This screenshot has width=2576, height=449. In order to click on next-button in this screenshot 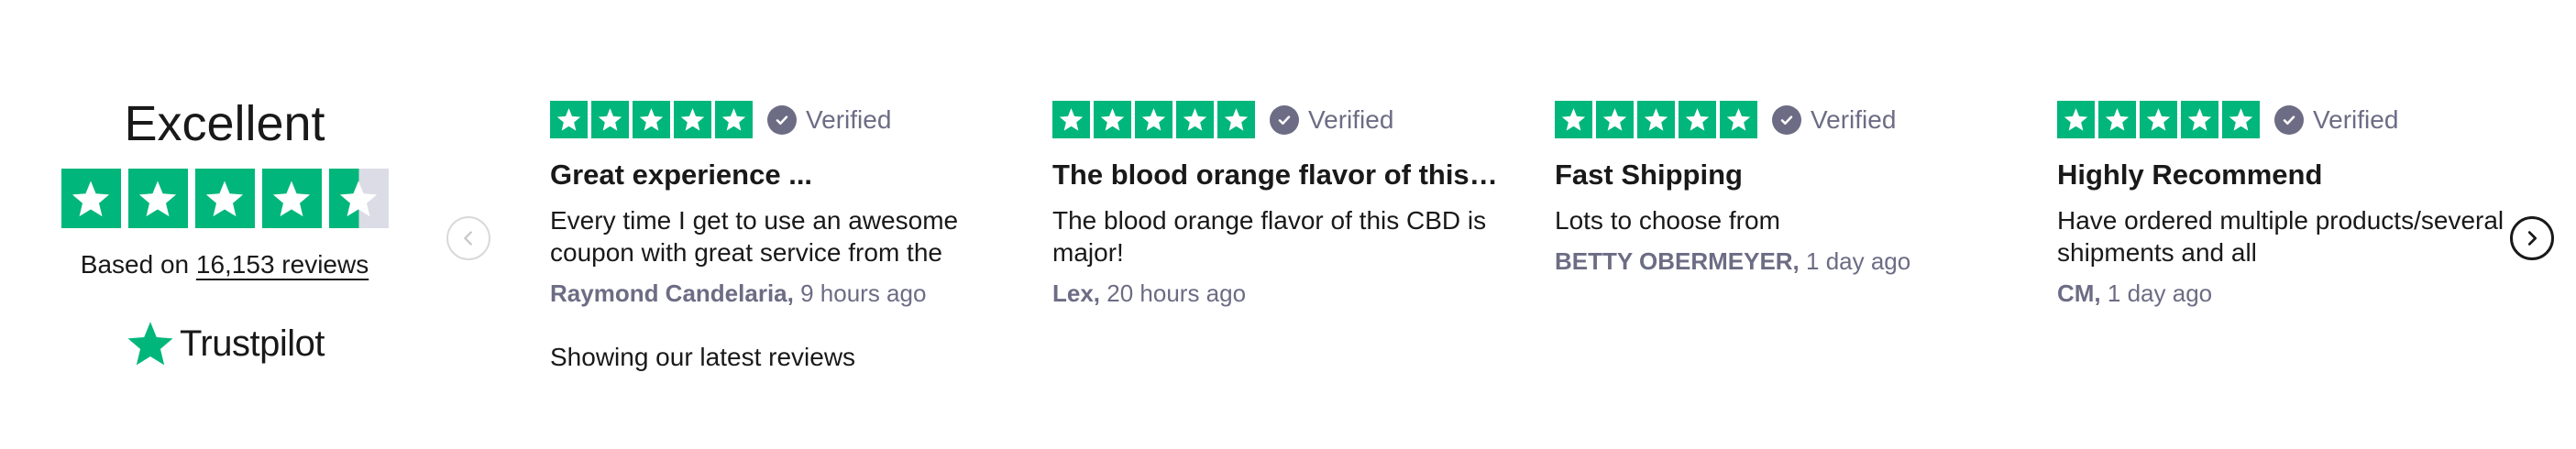, I will do `click(2532, 238)`.